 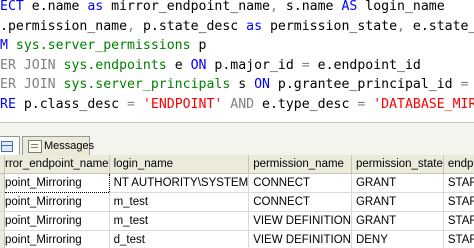 I want to click on code-token: p.class_desc, so click(x=75, y=104).